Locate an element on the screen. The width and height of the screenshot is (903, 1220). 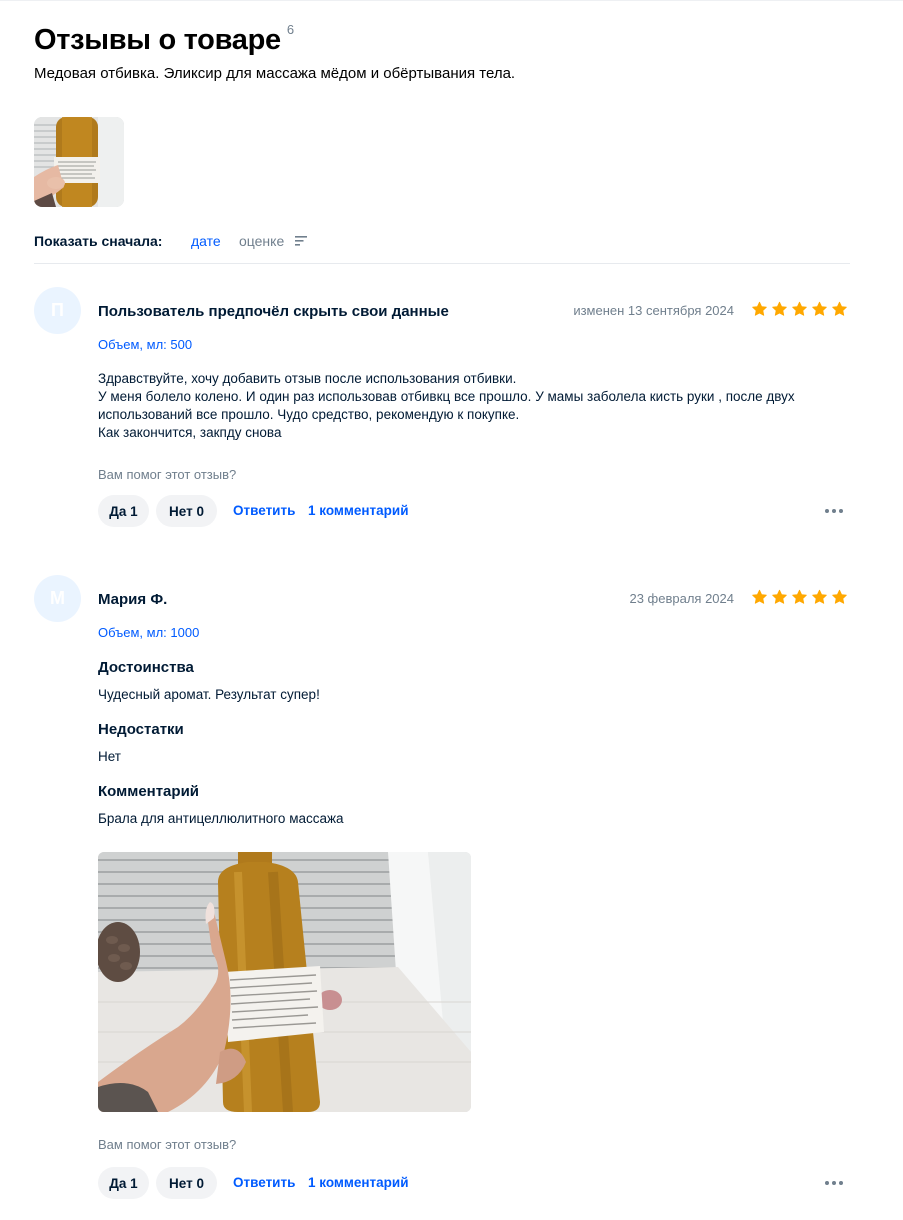
pros-heading: Достоинства is located at coordinates (146, 667).